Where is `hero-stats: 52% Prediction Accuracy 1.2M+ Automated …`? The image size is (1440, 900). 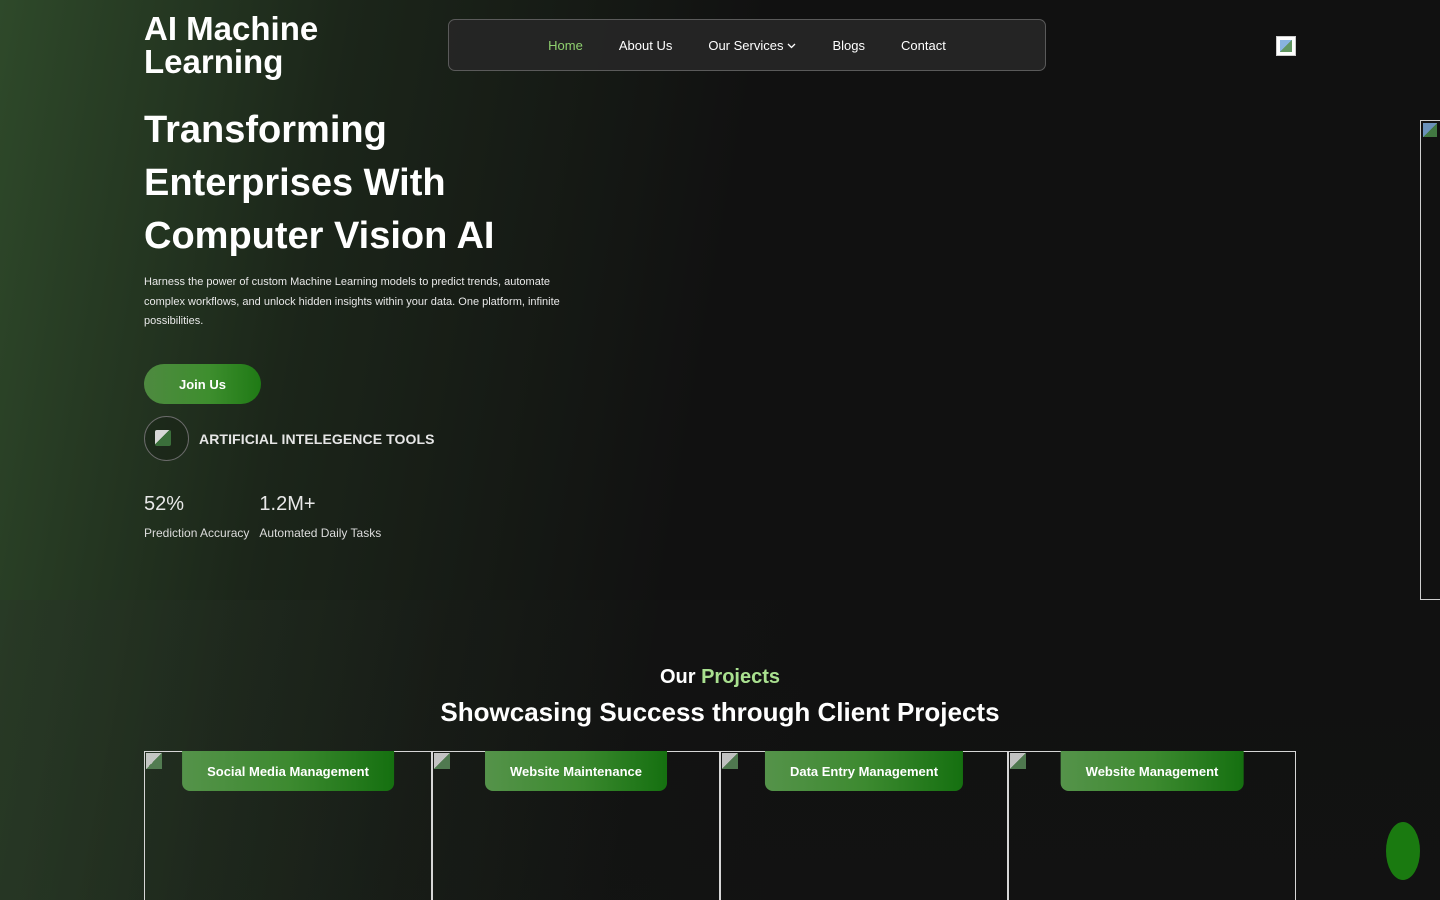 hero-stats: 52% Prediction Accuracy 1.2M+ Automated … is located at coordinates (262, 516).